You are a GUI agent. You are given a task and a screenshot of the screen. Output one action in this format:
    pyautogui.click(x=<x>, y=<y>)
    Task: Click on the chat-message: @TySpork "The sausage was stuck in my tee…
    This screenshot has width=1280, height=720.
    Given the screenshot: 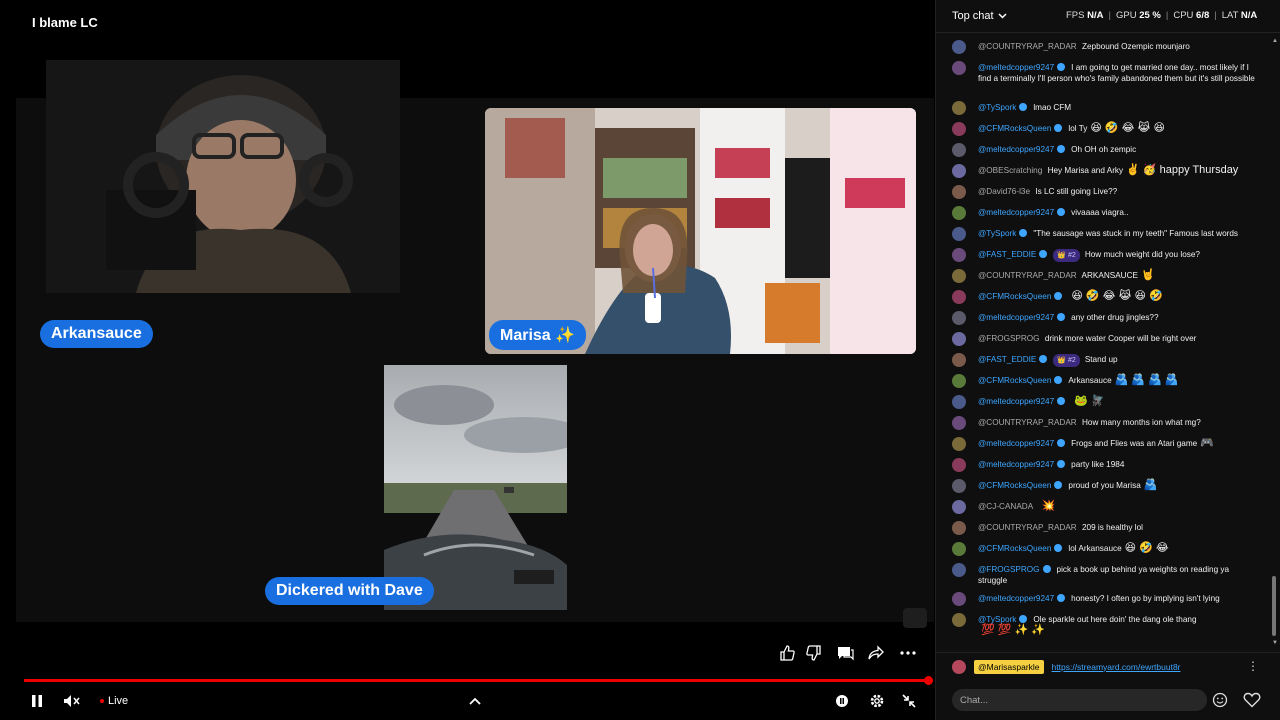 What is the action you would take?
    pyautogui.click(x=1101, y=233)
    